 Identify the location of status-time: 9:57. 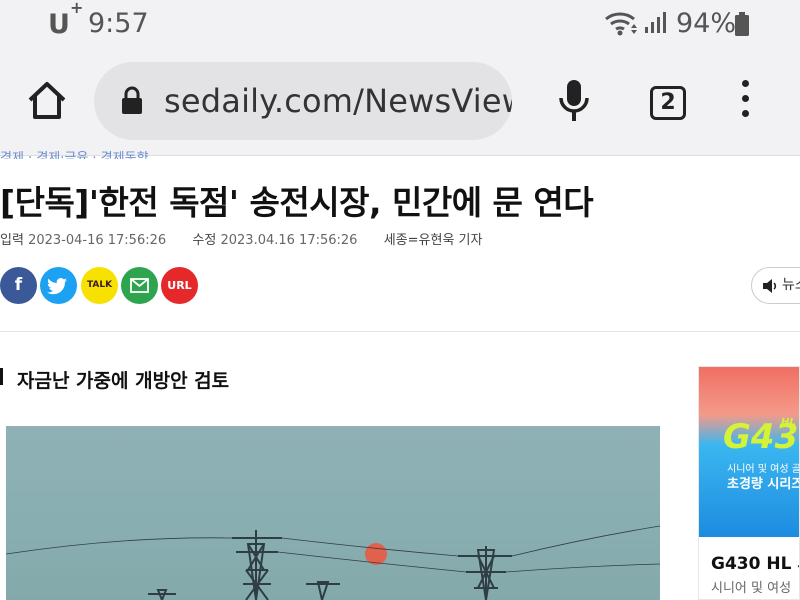
(118, 23).